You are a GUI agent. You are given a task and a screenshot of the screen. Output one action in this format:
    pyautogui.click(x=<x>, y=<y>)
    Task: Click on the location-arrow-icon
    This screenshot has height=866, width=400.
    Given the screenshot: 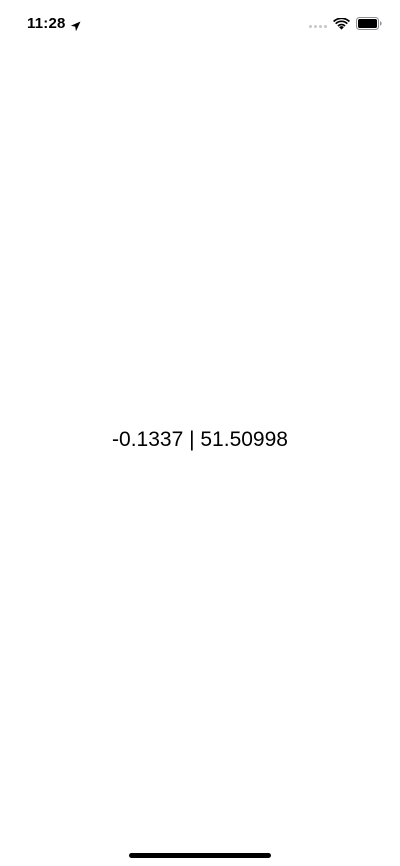 What is the action you would take?
    pyautogui.click(x=75, y=25)
    